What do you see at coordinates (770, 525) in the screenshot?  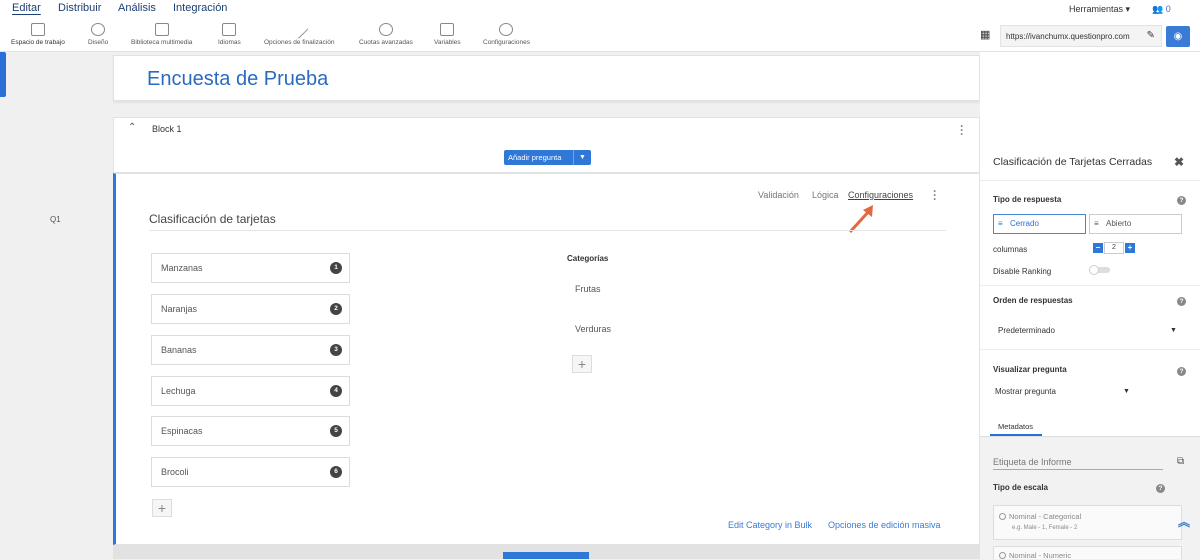 I see `edit-category-bulk-link: Edit Category in Bulk` at bounding box center [770, 525].